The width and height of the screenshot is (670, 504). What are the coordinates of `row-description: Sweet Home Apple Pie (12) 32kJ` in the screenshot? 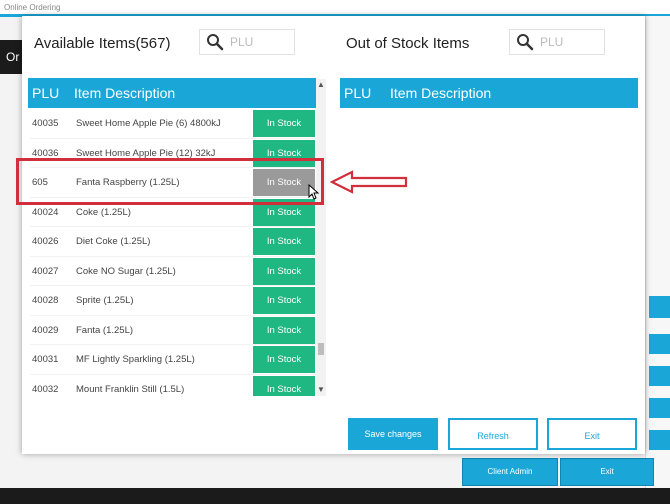 It's located at (146, 153).